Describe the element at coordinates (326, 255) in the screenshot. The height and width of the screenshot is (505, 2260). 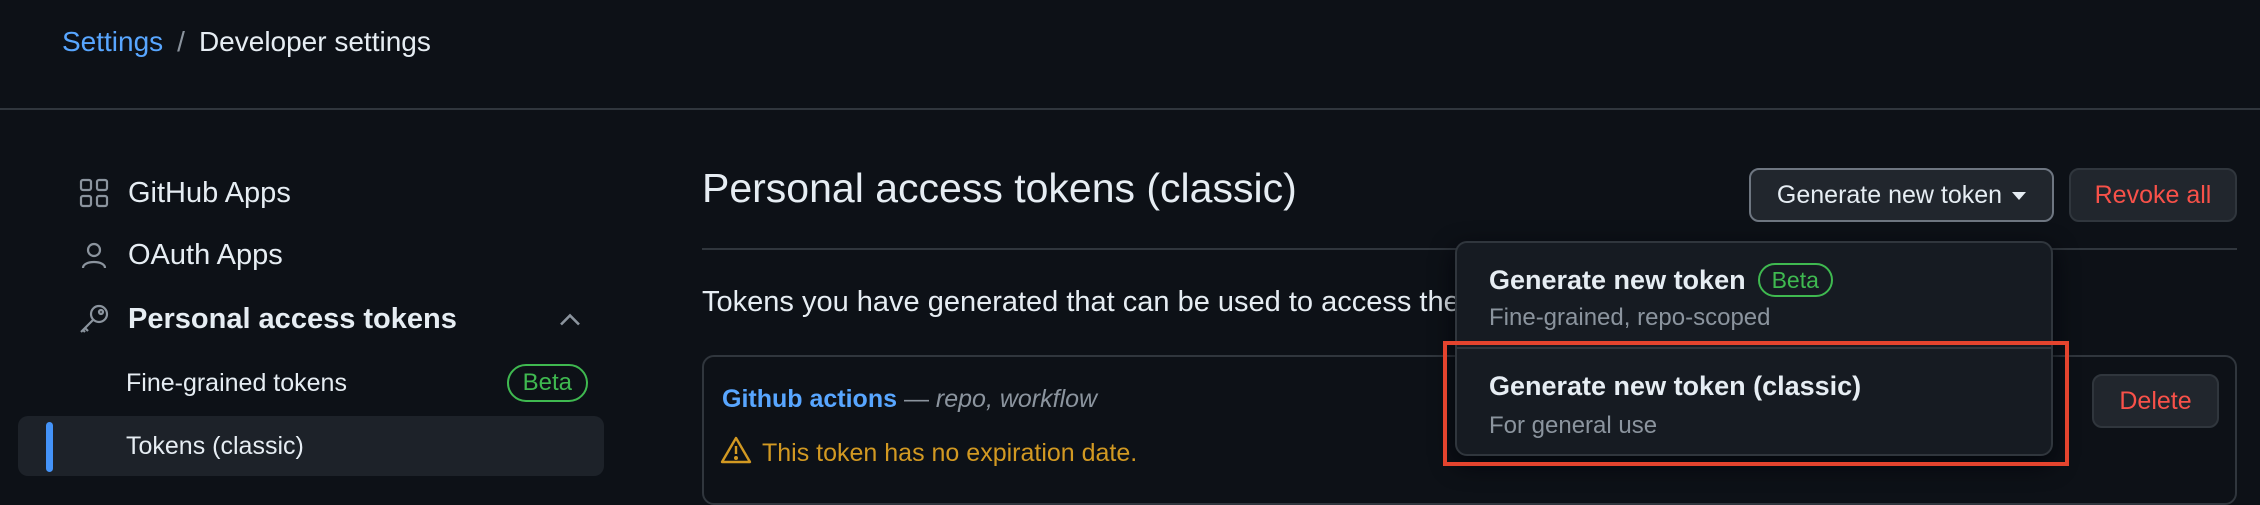
I see `sidebar-item-oauth-apps: OAuth Apps` at that location.